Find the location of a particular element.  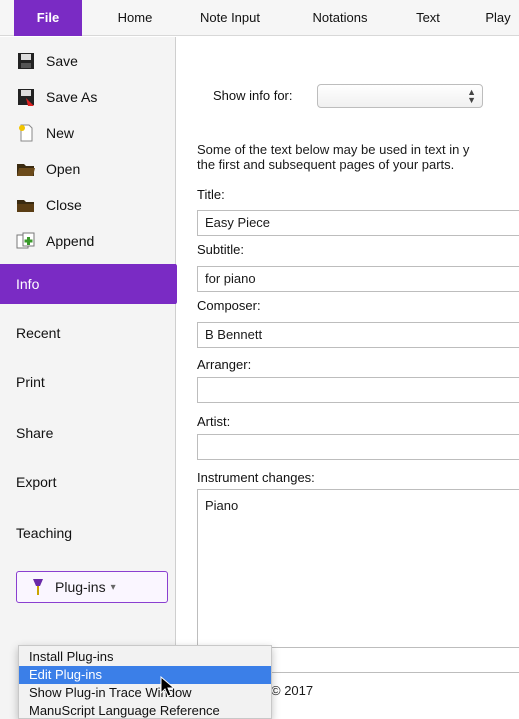

new-label: New is located at coordinates (60, 133).